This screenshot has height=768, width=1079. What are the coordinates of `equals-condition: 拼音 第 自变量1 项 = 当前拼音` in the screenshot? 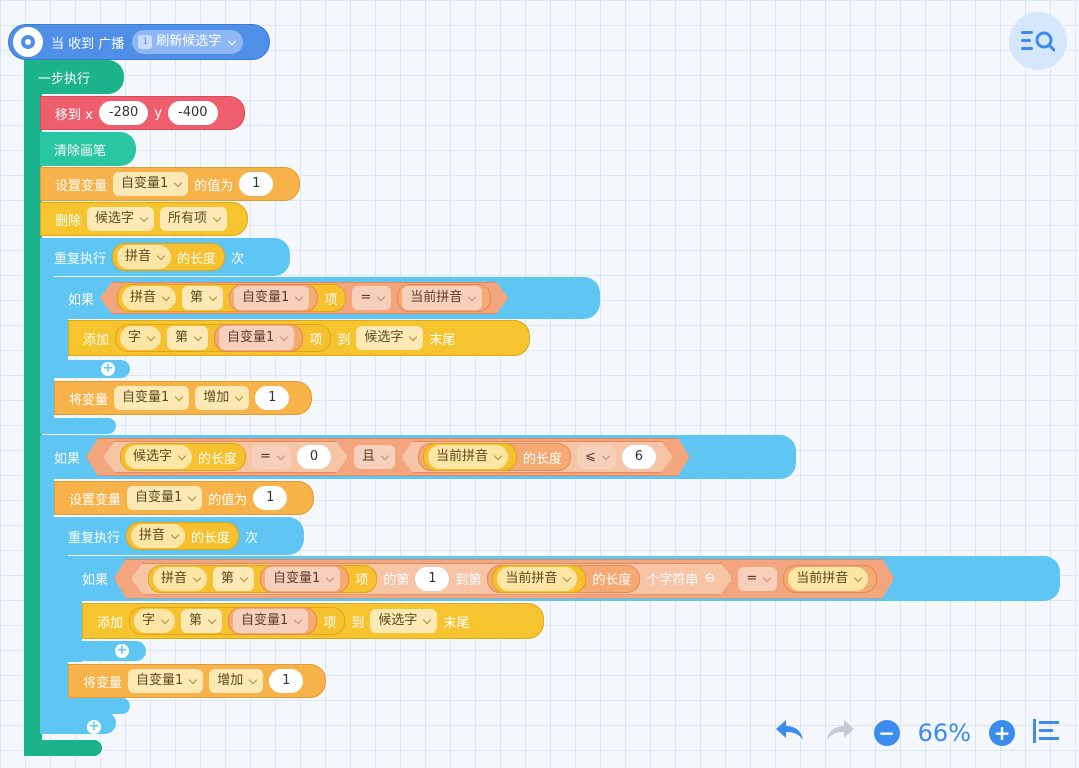 It's located at (304, 298).